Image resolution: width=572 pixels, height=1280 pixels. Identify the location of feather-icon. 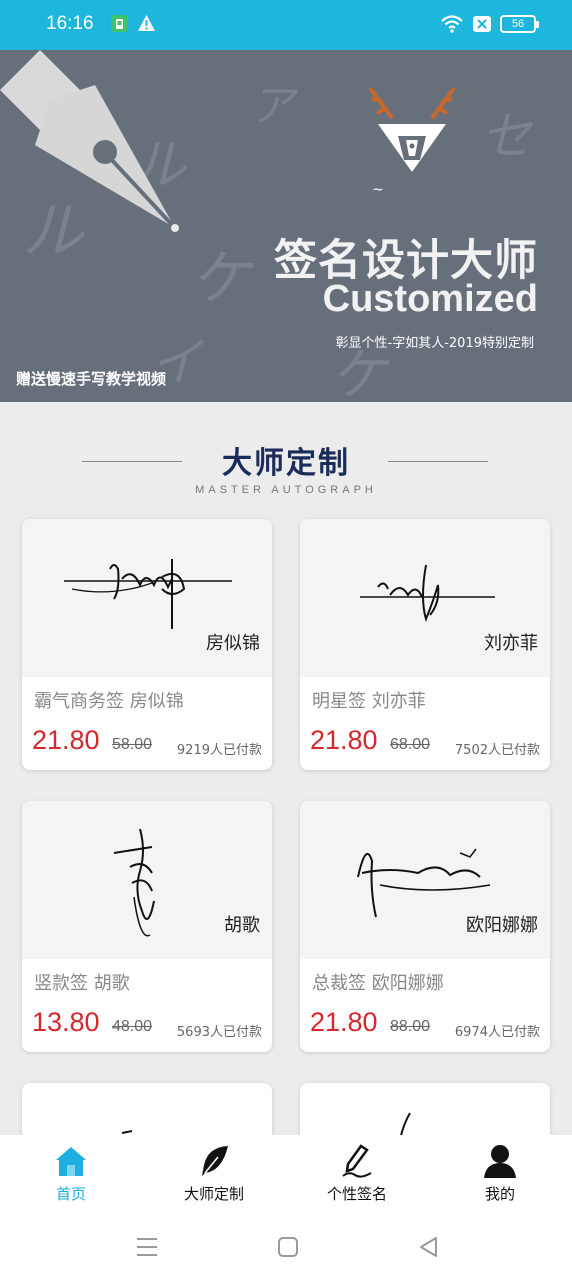
(215, 1161).